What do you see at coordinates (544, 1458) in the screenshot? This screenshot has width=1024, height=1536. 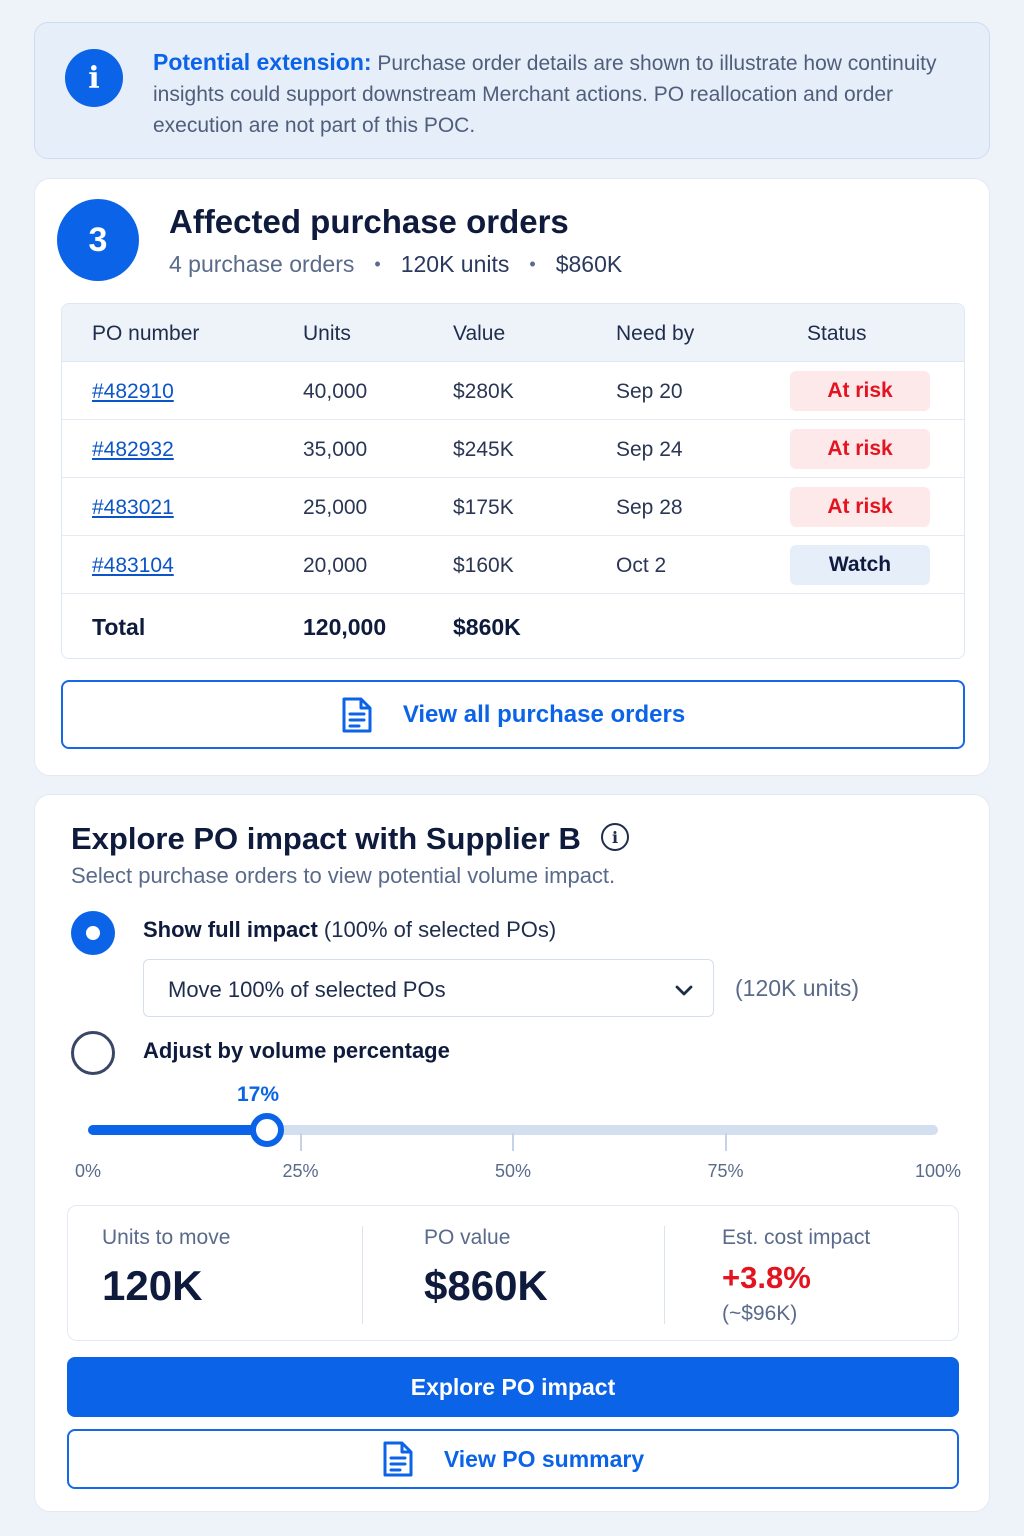 I see `view-summary-label: View PO summary` at bounding box center [544, 1458].